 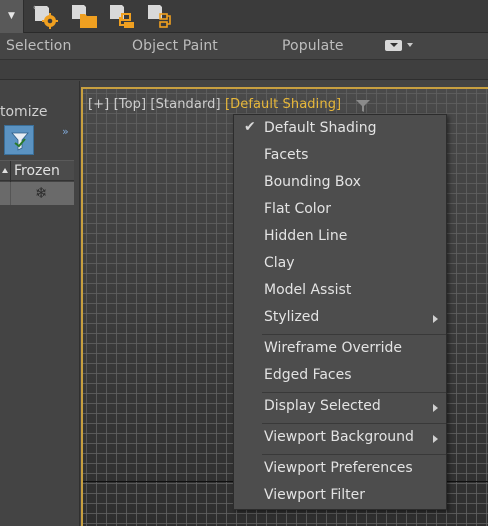 I want to click on viewport-standard-menu: [Standard], so click(x=185, y=104).